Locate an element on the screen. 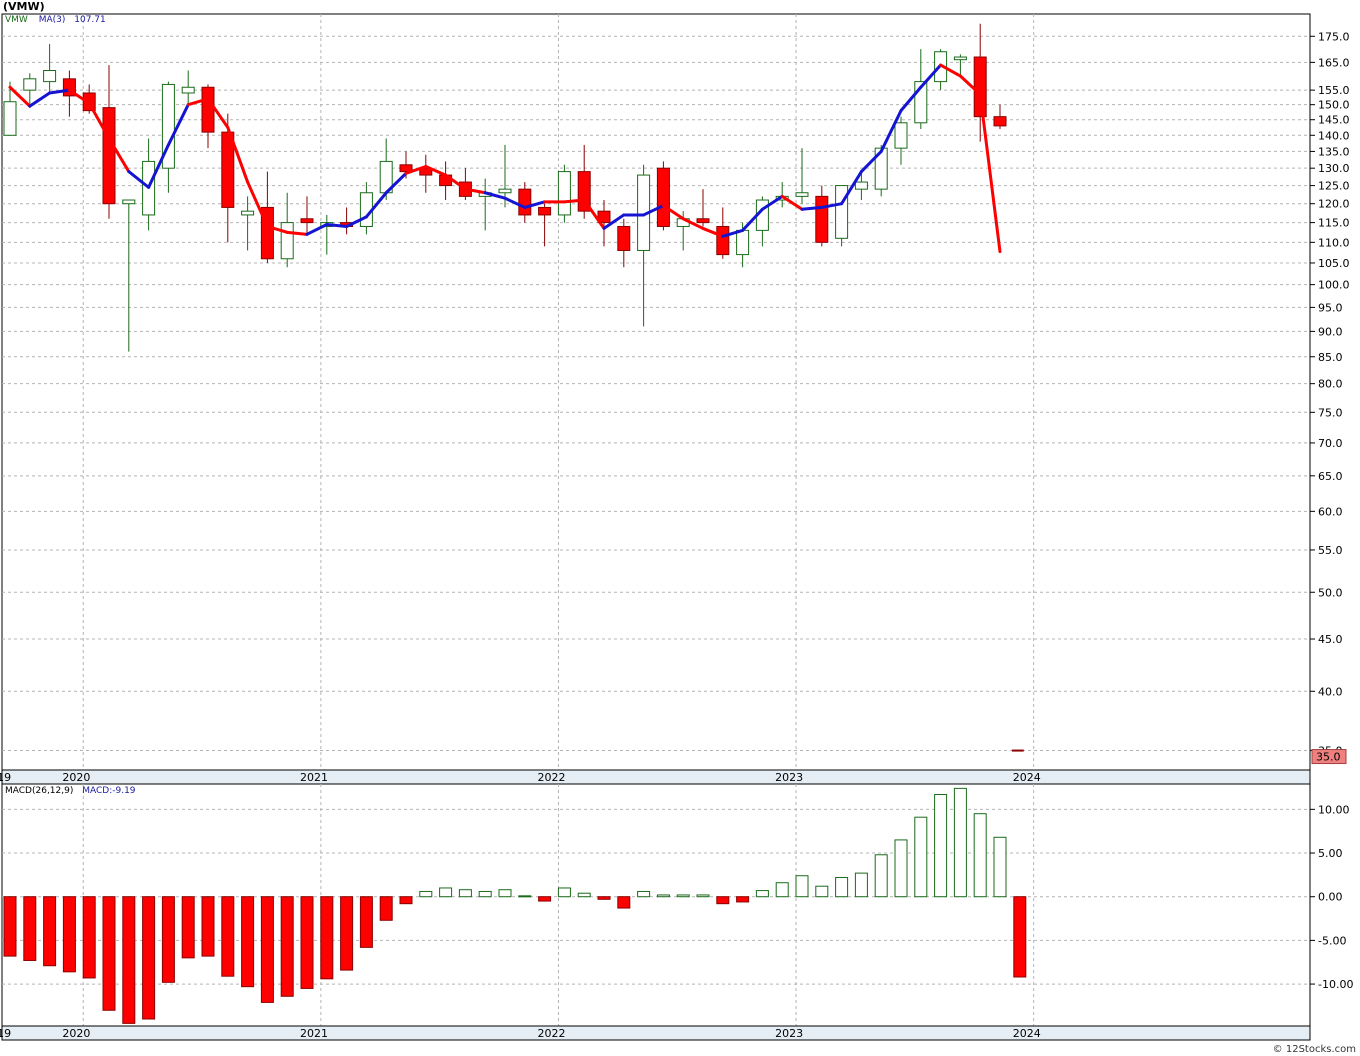 The image size is (1360, 1056). date-band-top is located at coordinates (656, 777).